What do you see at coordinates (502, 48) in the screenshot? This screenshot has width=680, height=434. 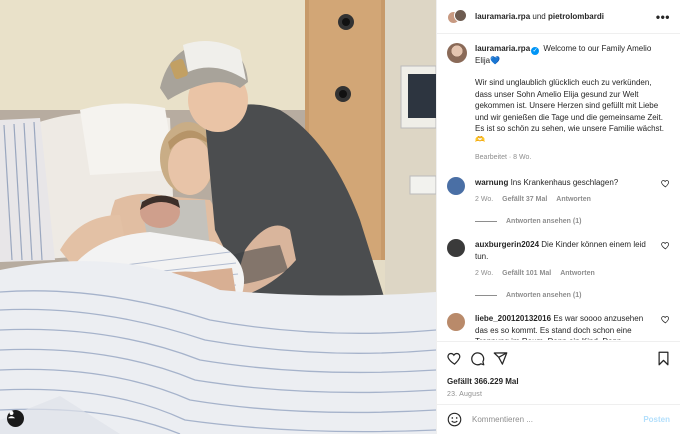 I see `caption-username: lauramaria.rpa` at bounding box center [502, 48].